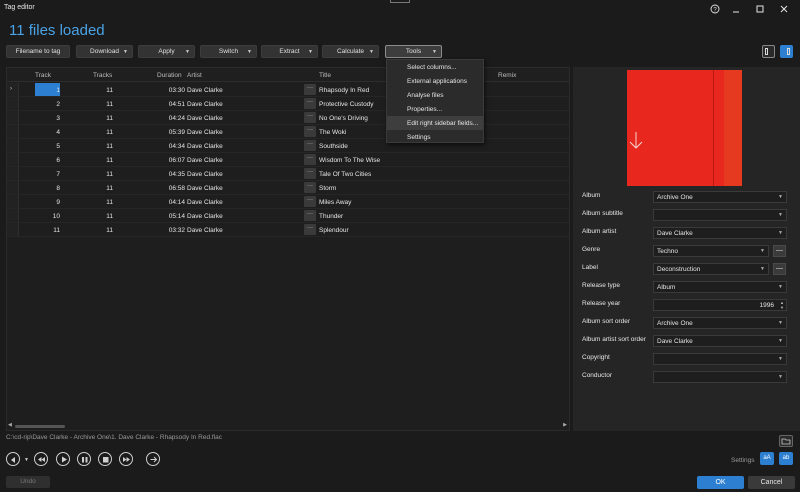 The width and height of the screenshot is (800, 492). I want to click on help-icon: ?, so click(715, 9).